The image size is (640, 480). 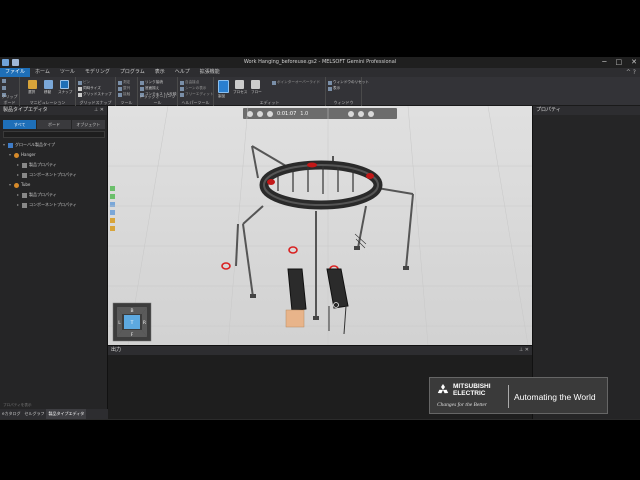 What do you see at coordinates (66, 414) in the screenshot?
I see `tab-product-type-editor: 製品タイプエディタ` at bounding box center [66, 414].